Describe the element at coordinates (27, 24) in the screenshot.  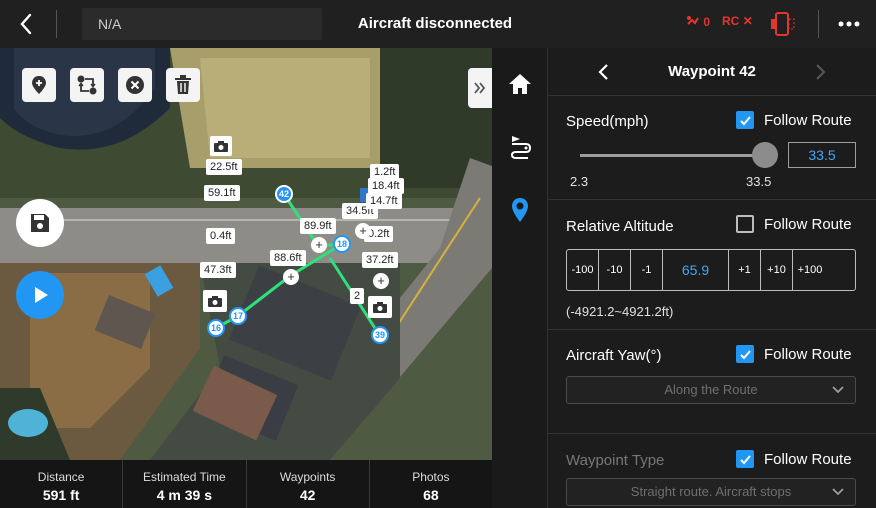
I see `back-arrow-icon` at that location.